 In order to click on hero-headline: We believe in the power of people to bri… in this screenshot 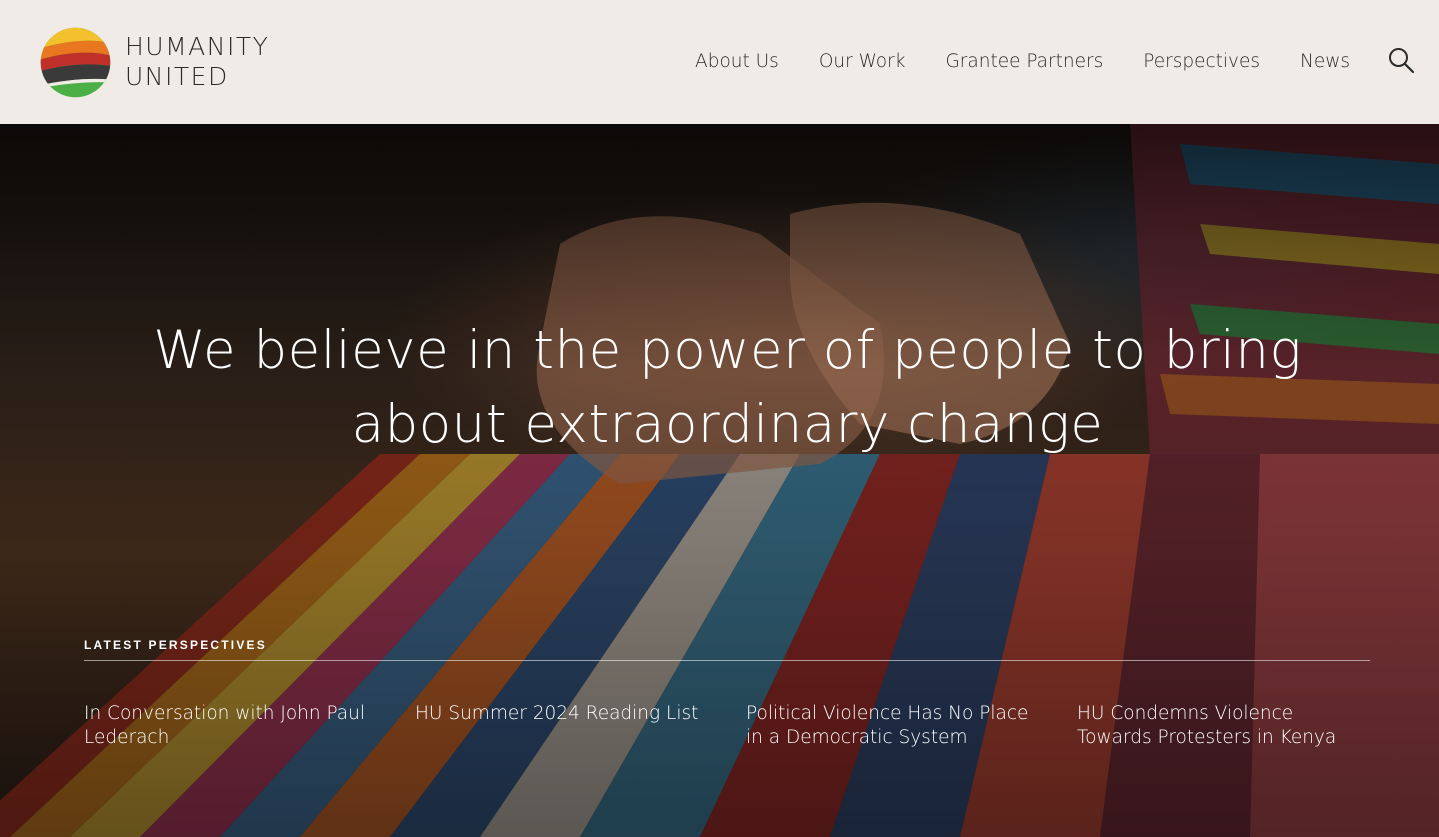, I will do `click(727, 387)`.